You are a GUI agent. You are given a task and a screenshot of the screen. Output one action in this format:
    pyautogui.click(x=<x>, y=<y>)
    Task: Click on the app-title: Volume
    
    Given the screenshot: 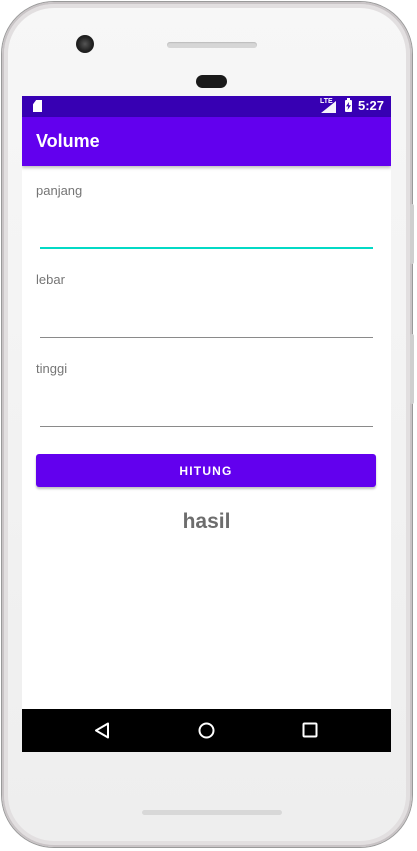 What is the action you would take?
    pyautogui.click(x=68, y=141)
    